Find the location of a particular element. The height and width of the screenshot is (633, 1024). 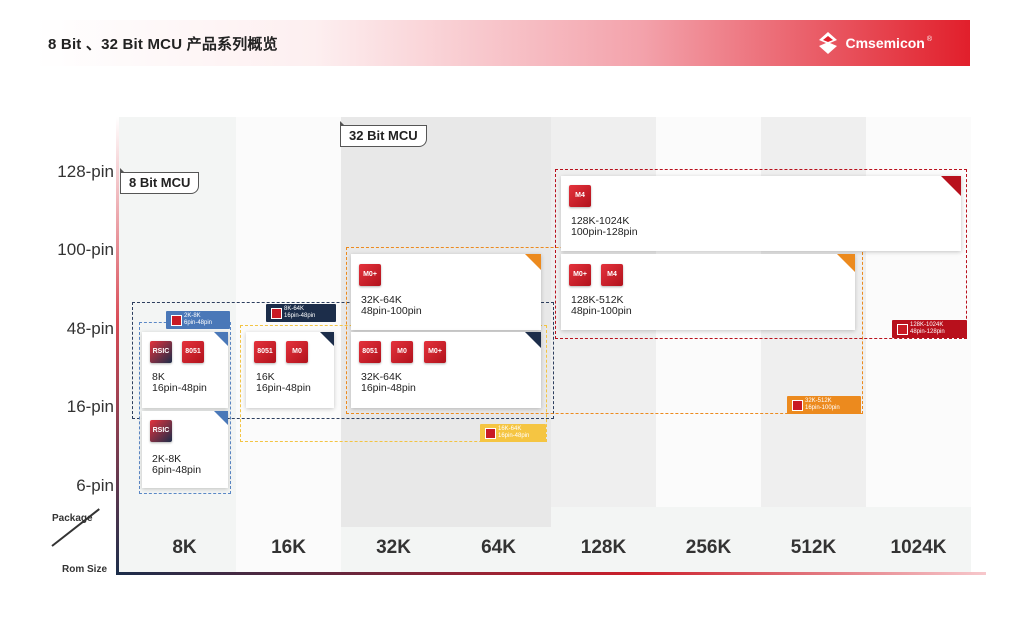

badge-128k1024k: 128K-1024K 48pin-128pin is located at coordinates (929, 329).